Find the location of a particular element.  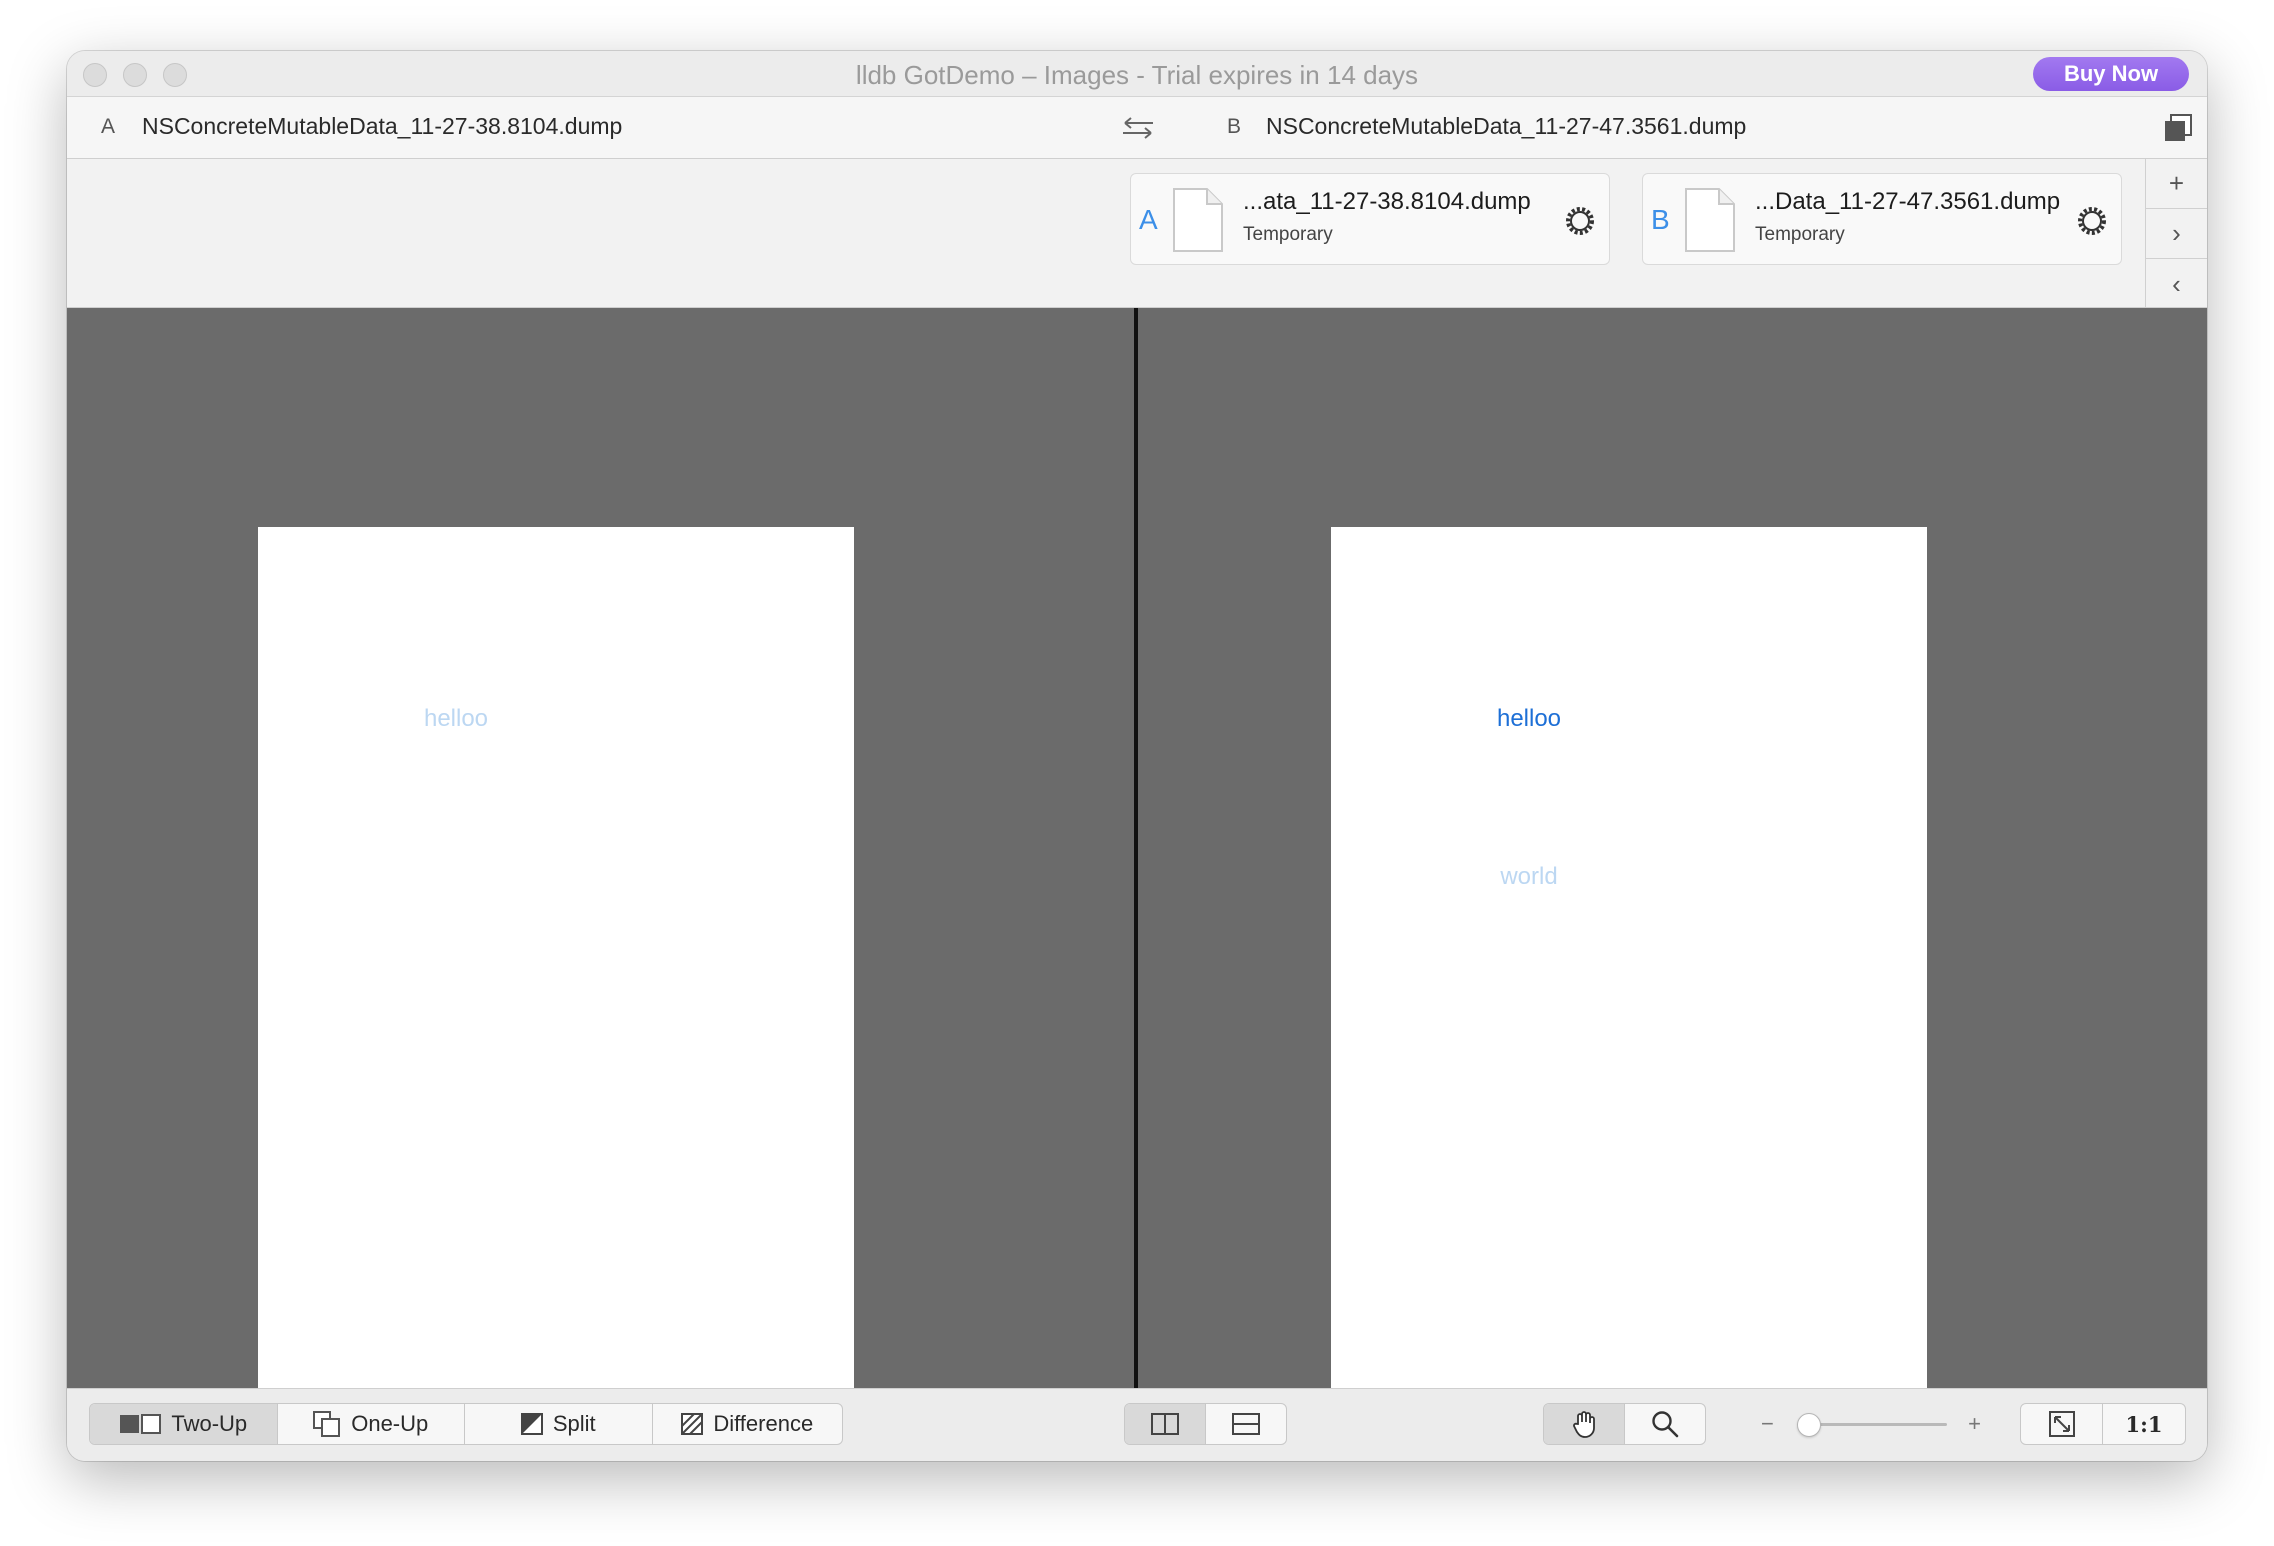

path-a-letter: A is located at coordinates (108, 126).